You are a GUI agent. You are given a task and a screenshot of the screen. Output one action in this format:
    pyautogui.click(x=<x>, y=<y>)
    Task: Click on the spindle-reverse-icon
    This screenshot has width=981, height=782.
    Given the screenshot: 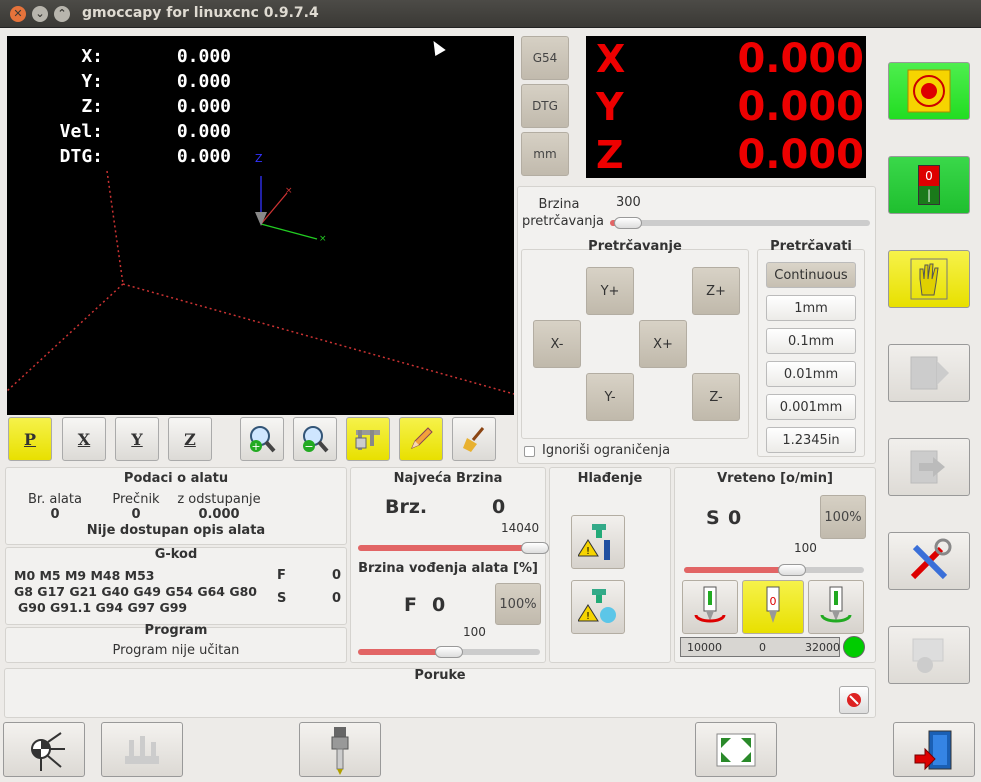 What is the action you would take?
    pyautogui.click(x=836, y=604)
    